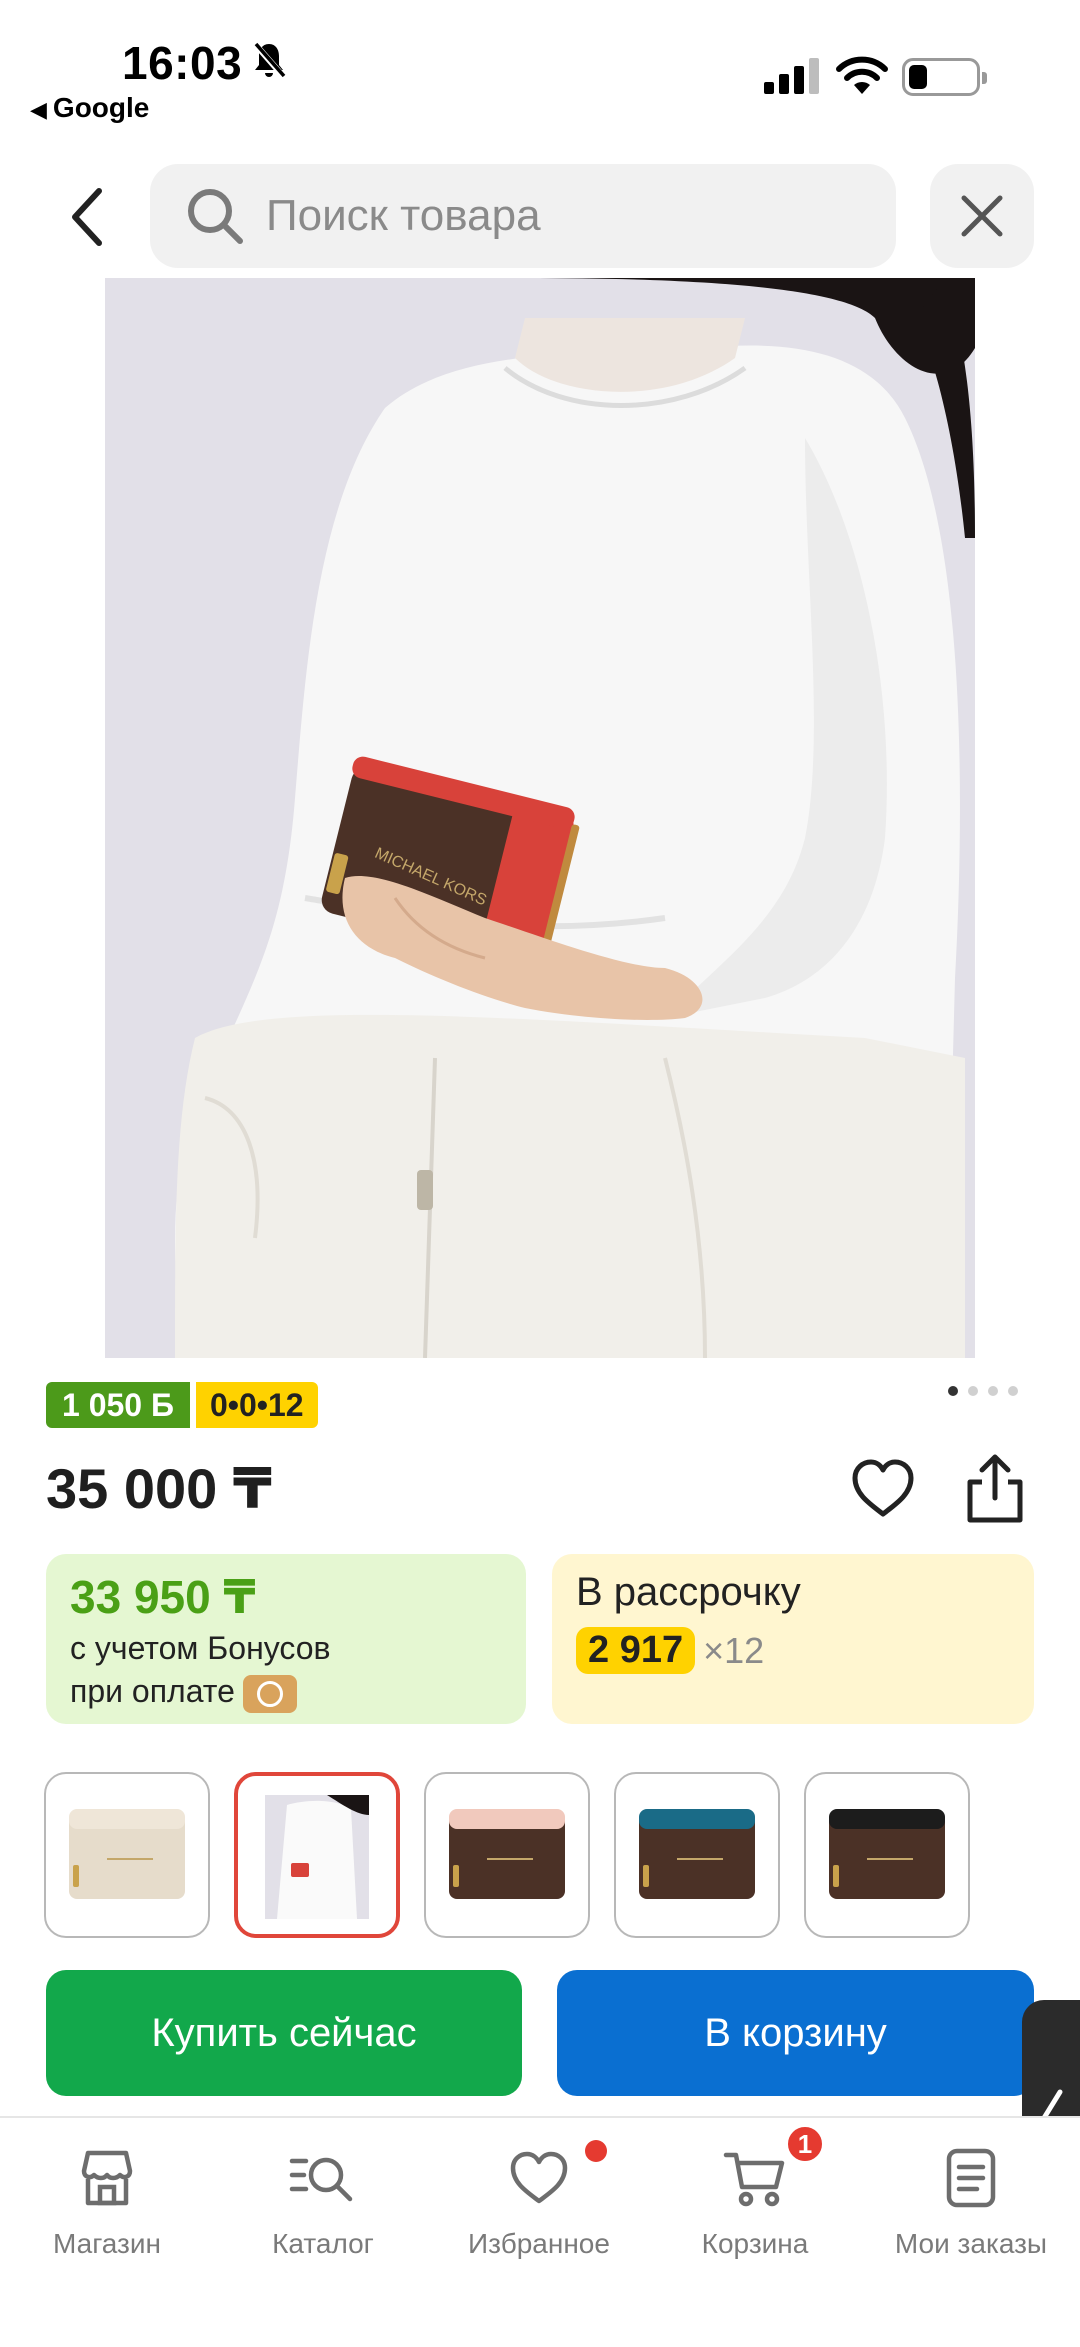 The width and height of the screenshot is (1080, 2347). What do you see at coordinates (971, 2243) in the screenshot?
I see `nav-label-orders: Мои заказы` at bounding box center [971, 2243].